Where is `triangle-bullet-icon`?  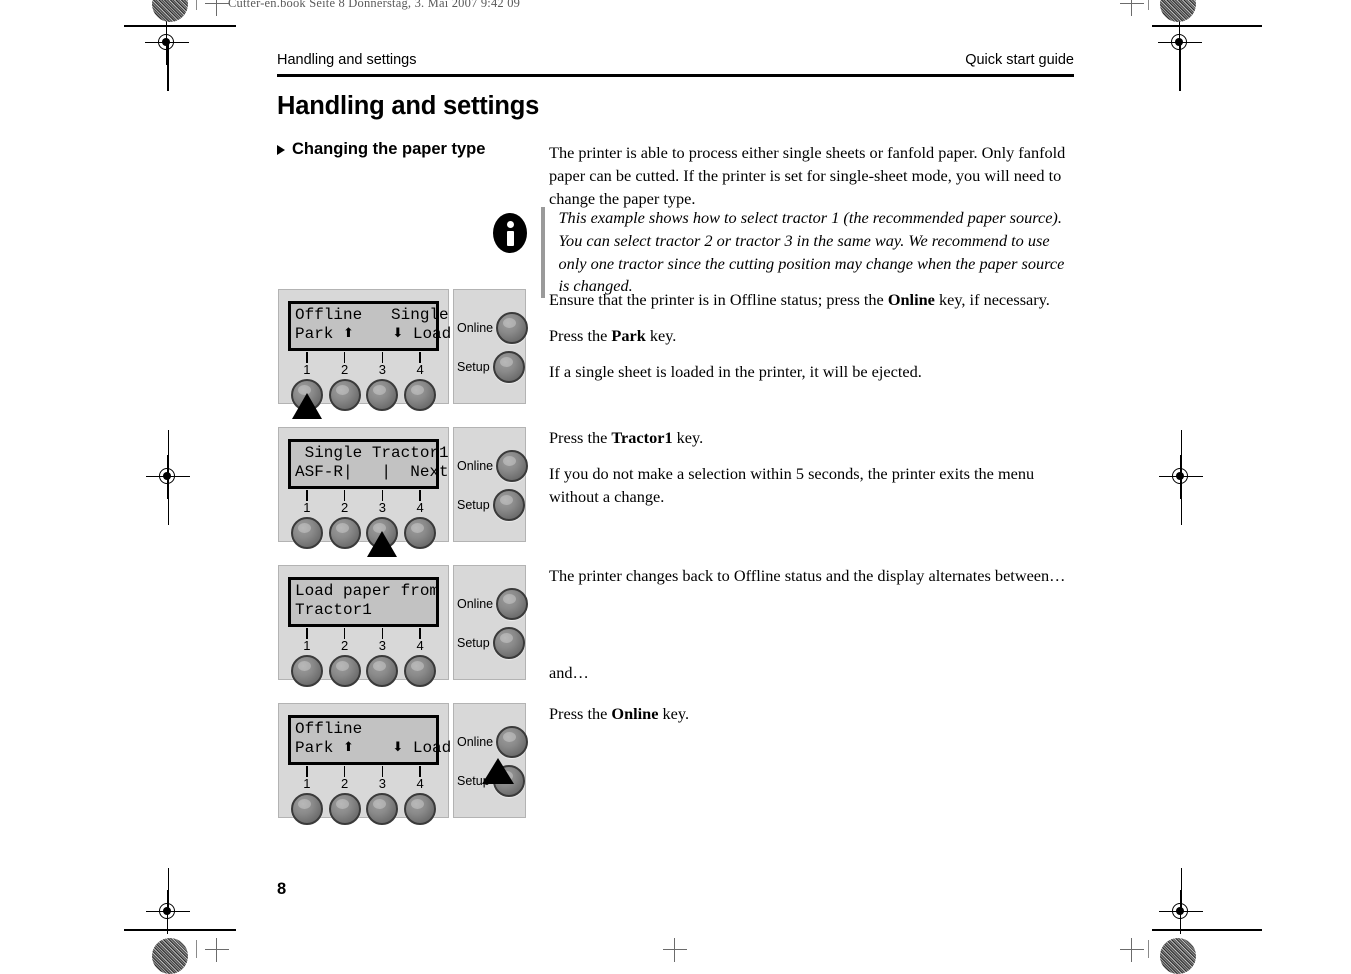
triangle-bullet-icon is located at coordinates (281, 149).